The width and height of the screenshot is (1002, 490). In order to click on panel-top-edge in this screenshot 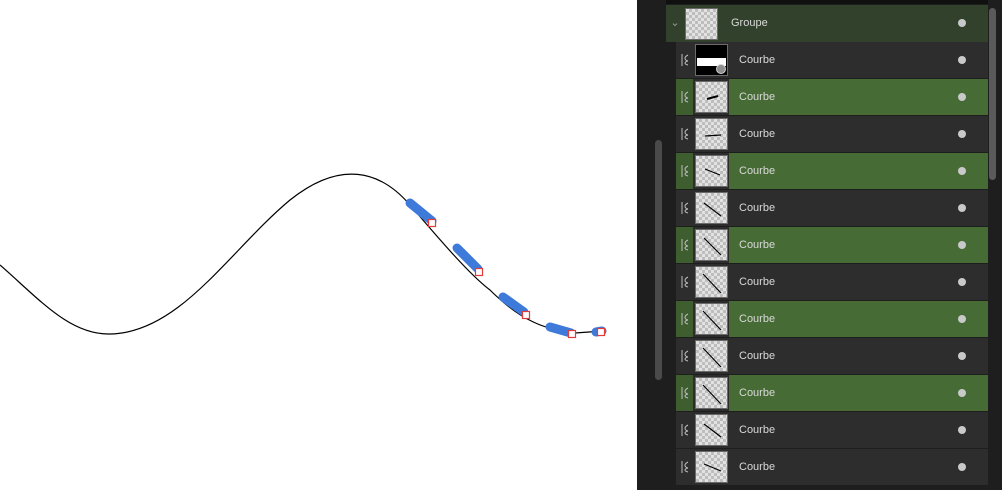, I will do `click(827, 2)`.